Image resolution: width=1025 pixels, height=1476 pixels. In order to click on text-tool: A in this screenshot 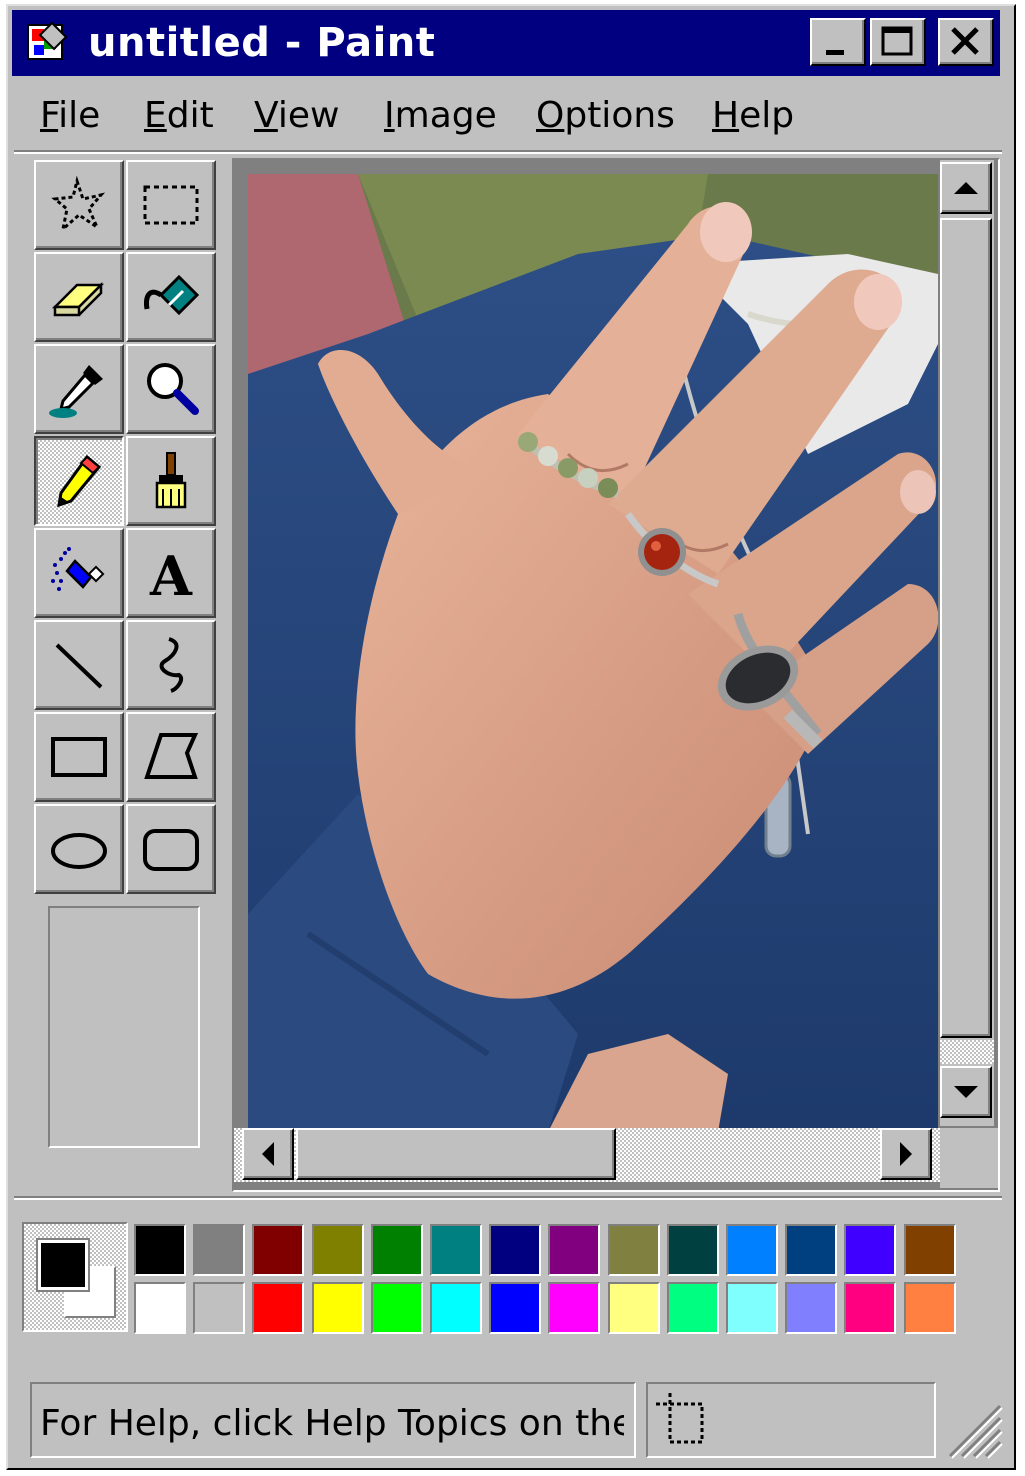, I will do `click(171, 573)`.